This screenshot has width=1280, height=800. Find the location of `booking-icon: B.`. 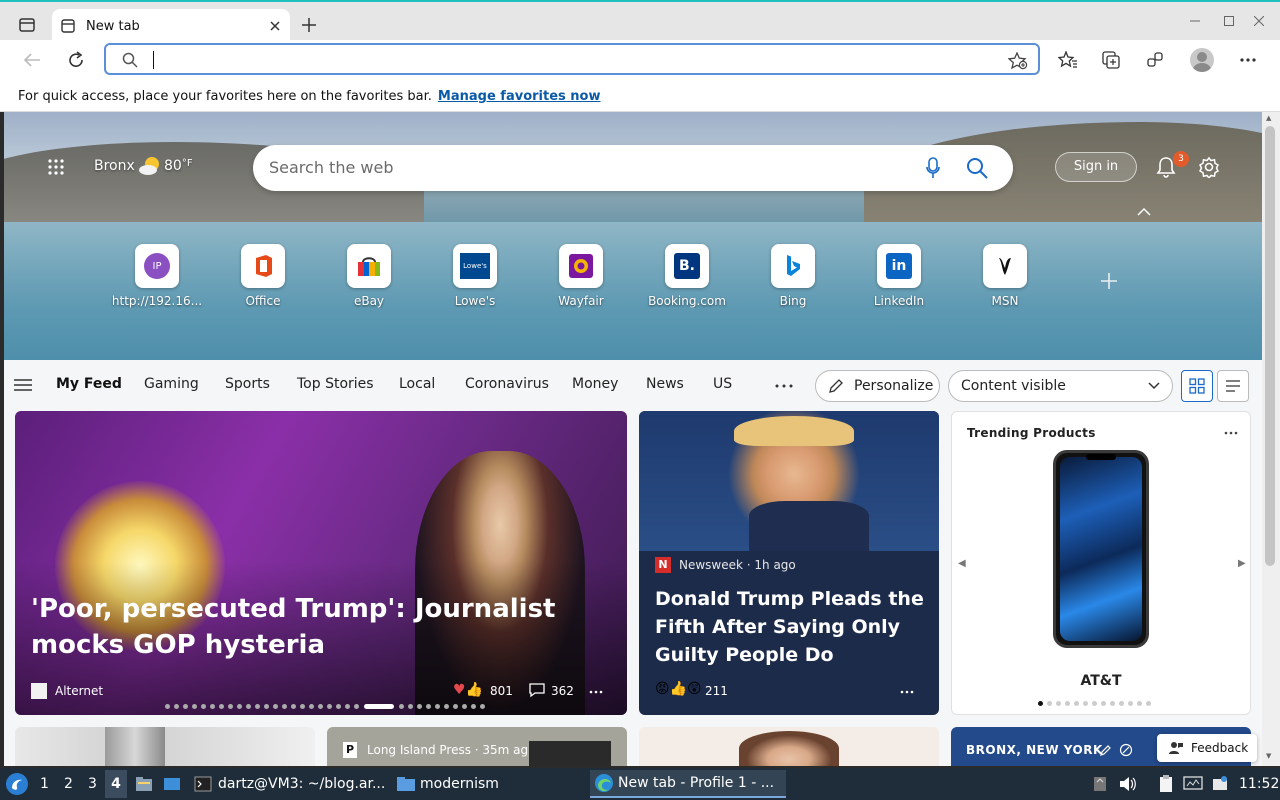

booking-icon: B. is located at coordinates (687, 266).